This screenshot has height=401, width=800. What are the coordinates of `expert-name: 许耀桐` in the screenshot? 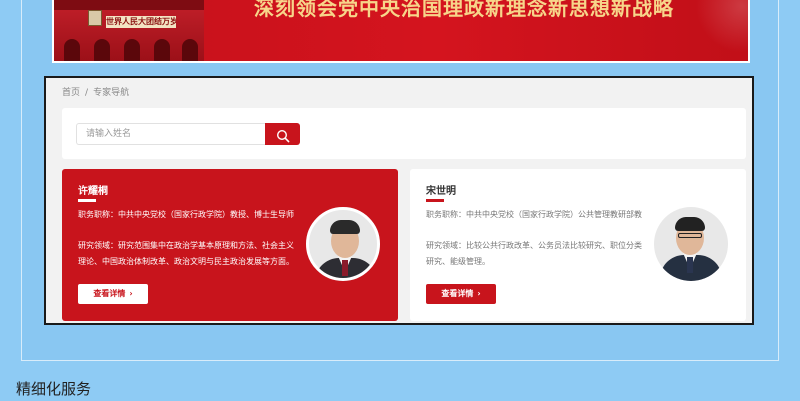 It's located at (93, 191).